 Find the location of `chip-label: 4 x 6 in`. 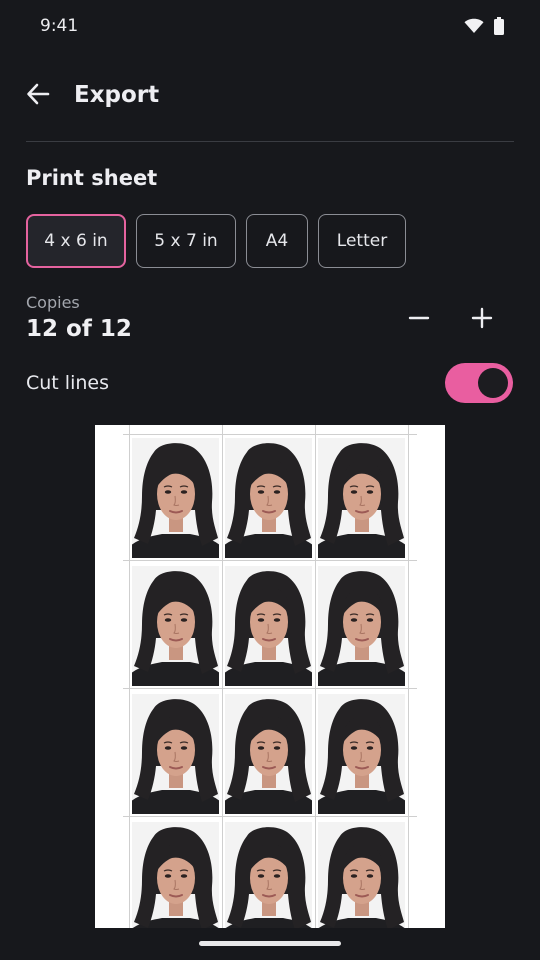

chip-label: 4 x 6 in is located at coordinates (76, 241).